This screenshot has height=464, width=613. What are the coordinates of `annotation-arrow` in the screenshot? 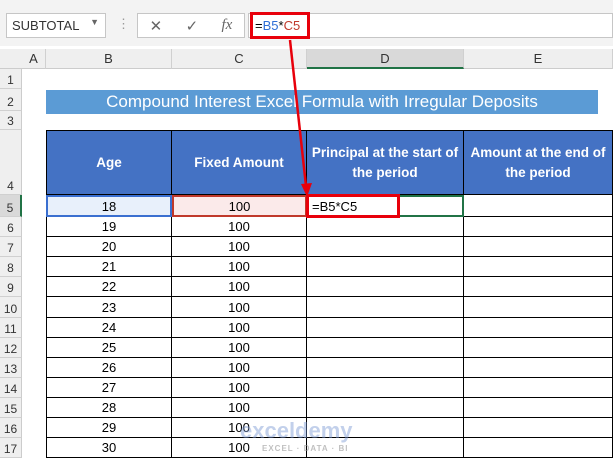 It's located at (300, 118).